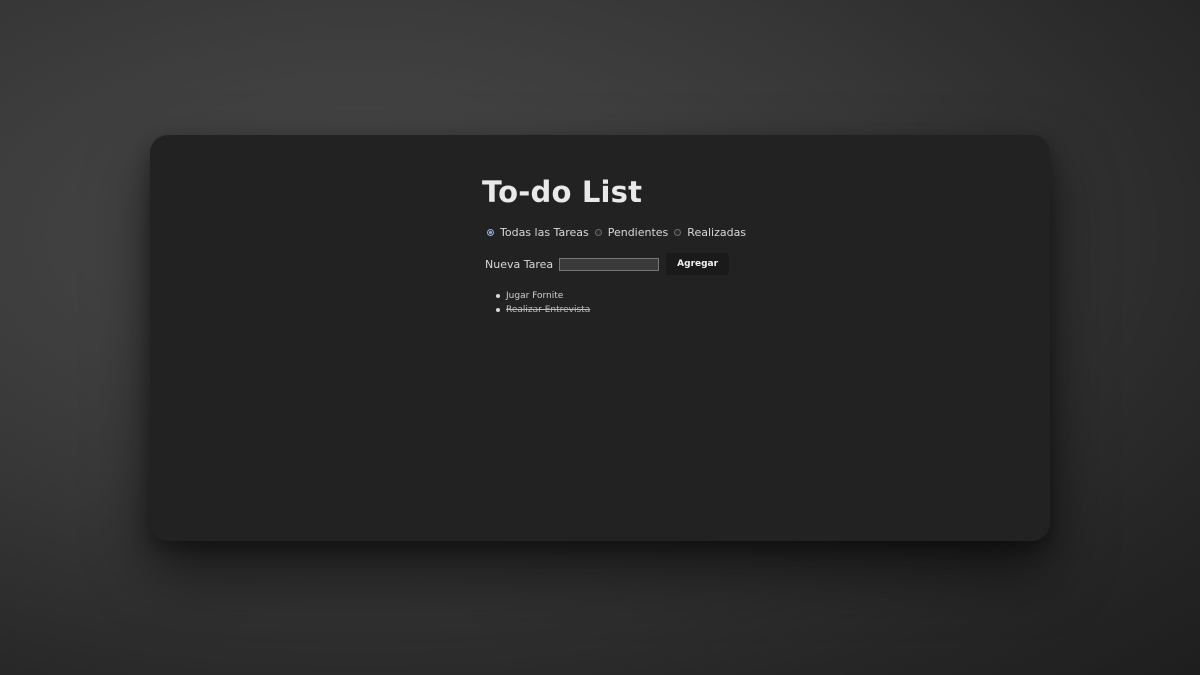  Describe the element at coordinates (598, 232) in the screenshot. I see `filter-pending-radio` at that location.